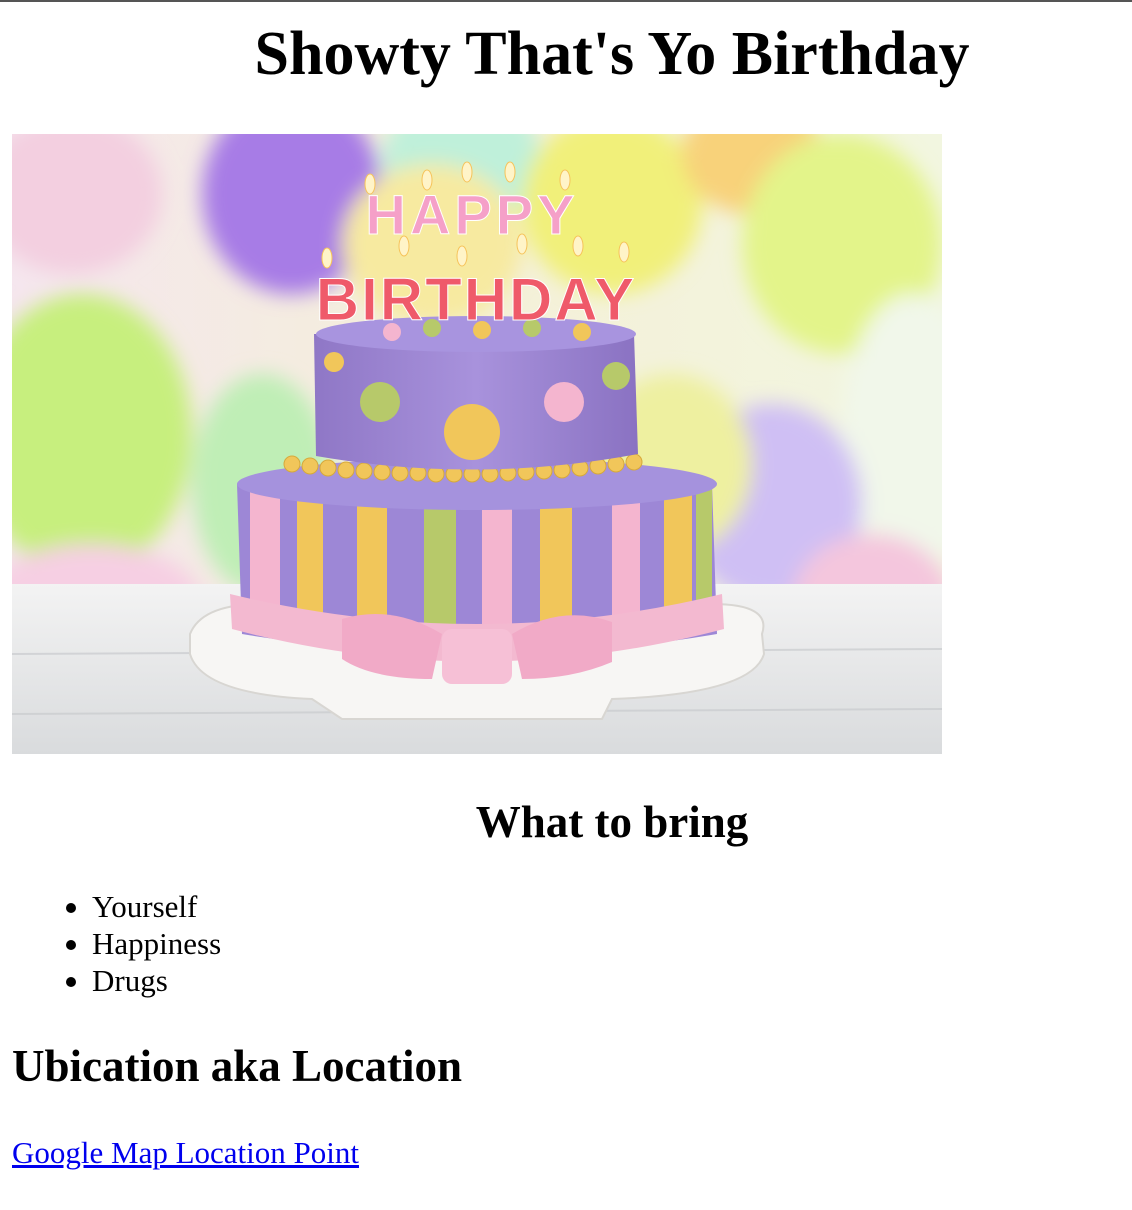  I want to click on bring-list: Yourself Happiness Drugs, so click(143, 943).